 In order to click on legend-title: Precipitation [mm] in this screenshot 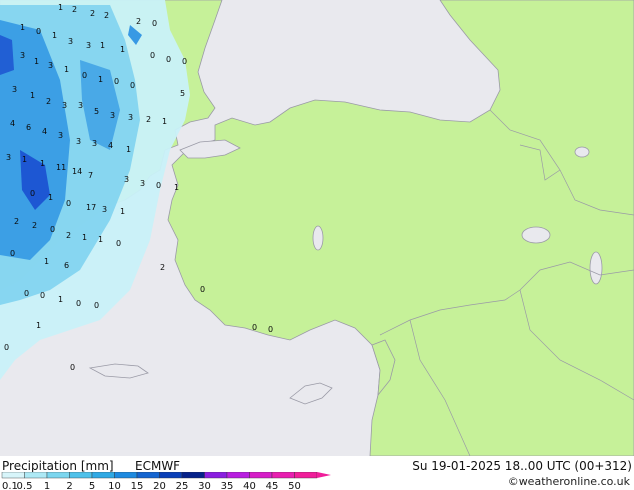, I will do `click(58, 466)`.